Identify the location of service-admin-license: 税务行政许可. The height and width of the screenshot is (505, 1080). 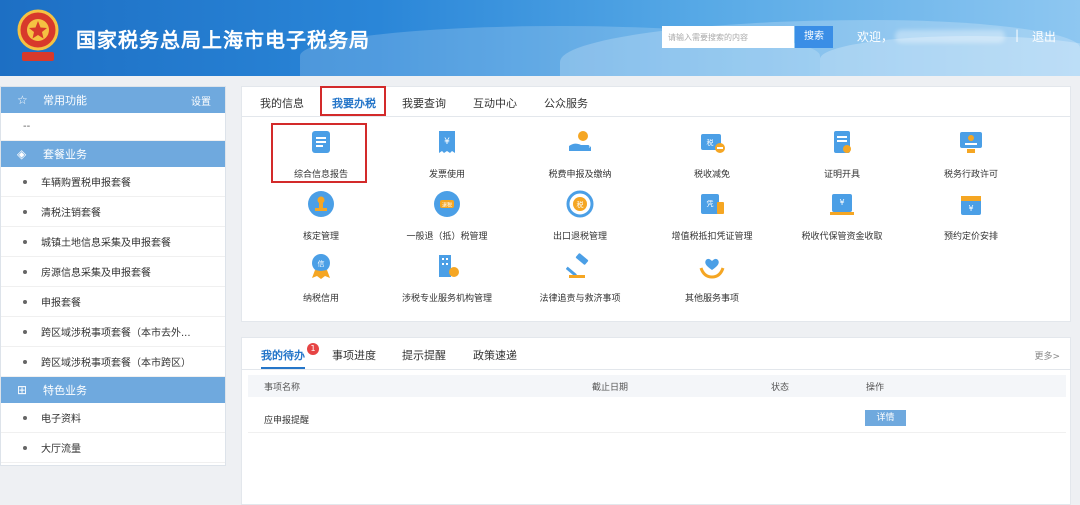
(971, 154).